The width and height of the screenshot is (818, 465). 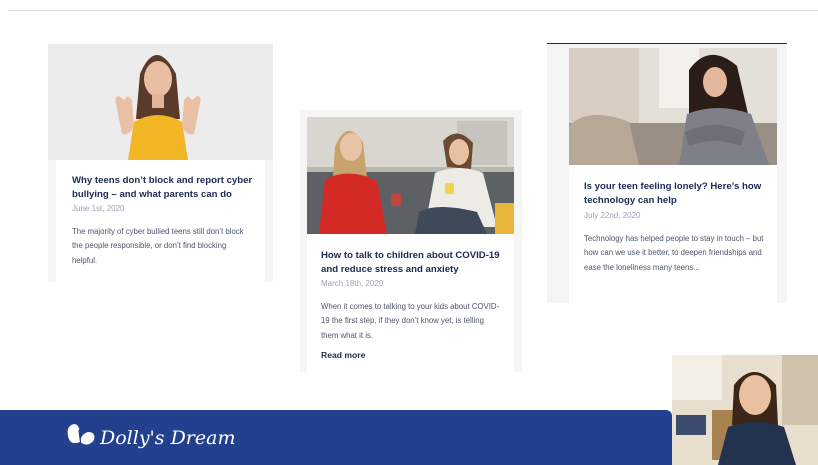 What do you see at coordinates (160, 102) in the screenshot?
I see `teen-hands-raised-photo` at bounding box center [160, 102].